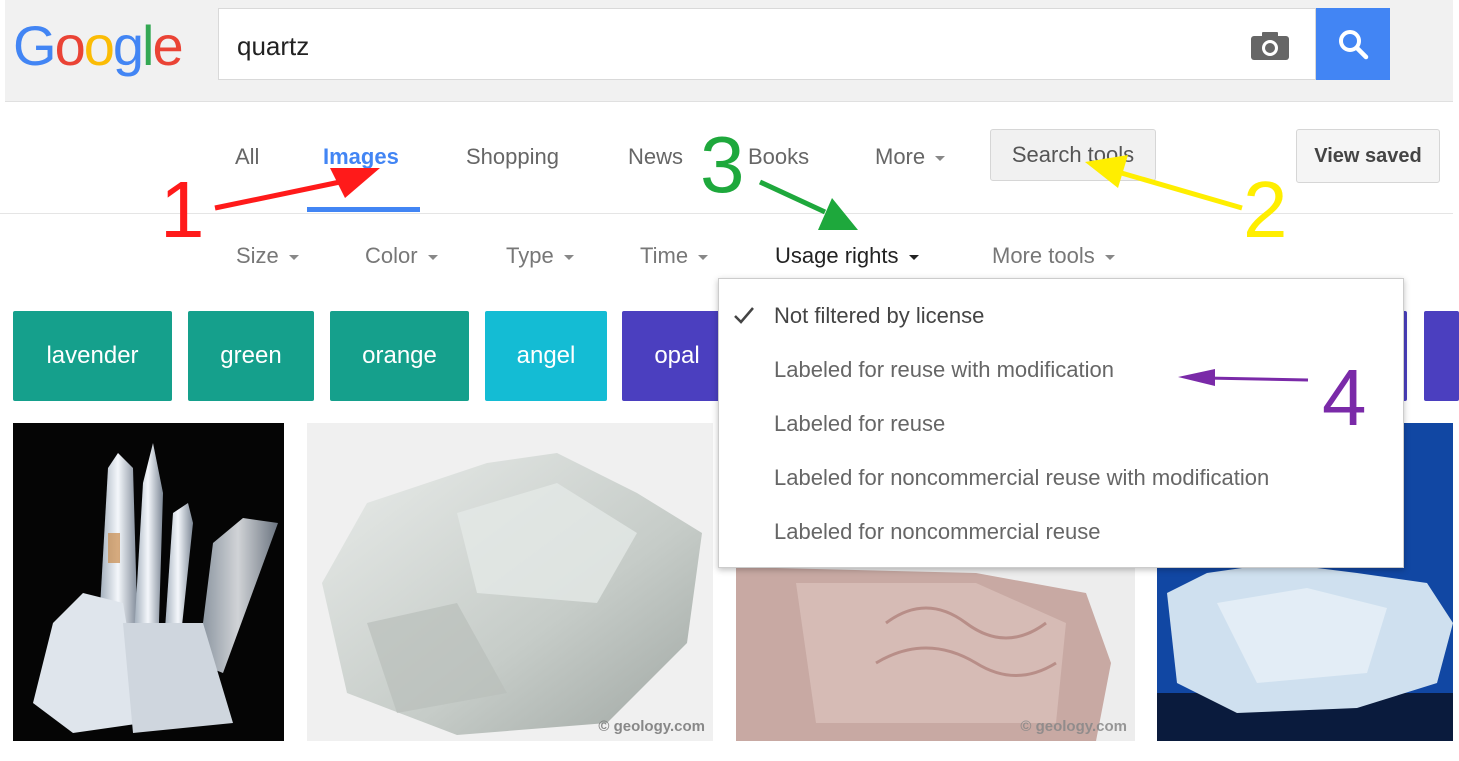 The width and height of the screenshot is (1459, 761). What do you see at coordinates (1270, 46) in the screenshot?
I see `camera-icon` at bounding box center [1270, 46].